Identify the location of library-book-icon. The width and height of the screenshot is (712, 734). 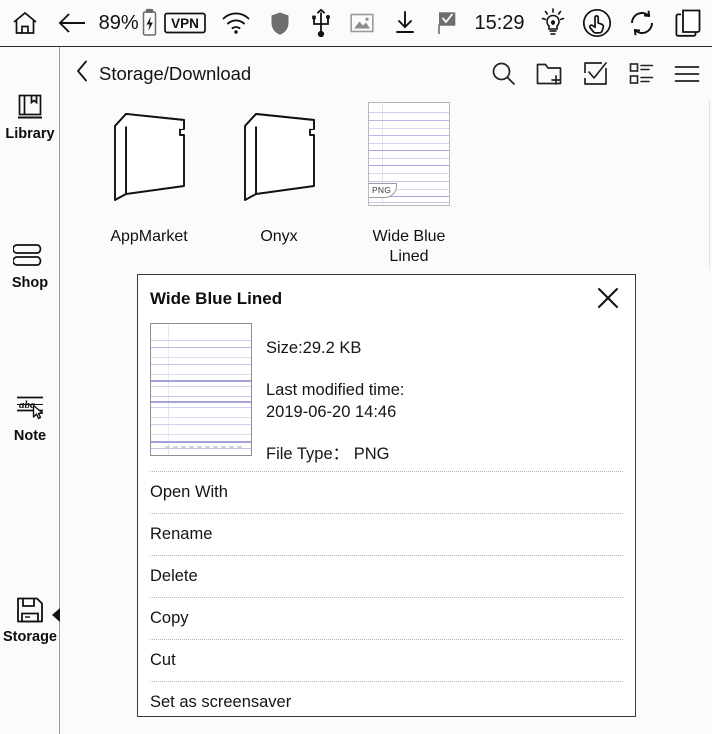
(30, 107).